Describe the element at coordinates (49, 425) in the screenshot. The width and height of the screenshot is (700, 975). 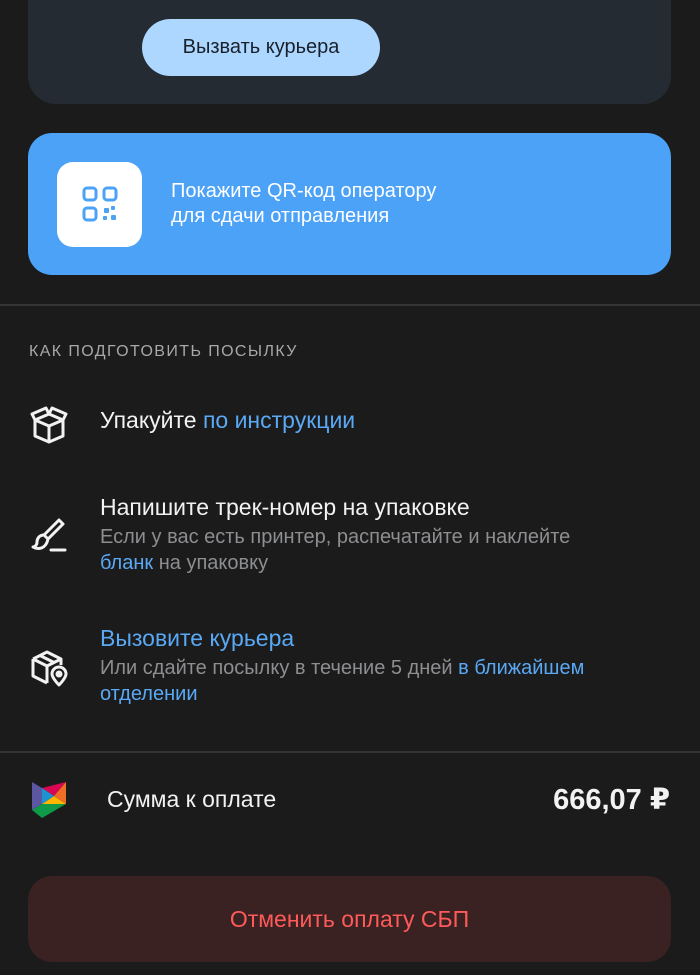
I see `box-icon` at that location.